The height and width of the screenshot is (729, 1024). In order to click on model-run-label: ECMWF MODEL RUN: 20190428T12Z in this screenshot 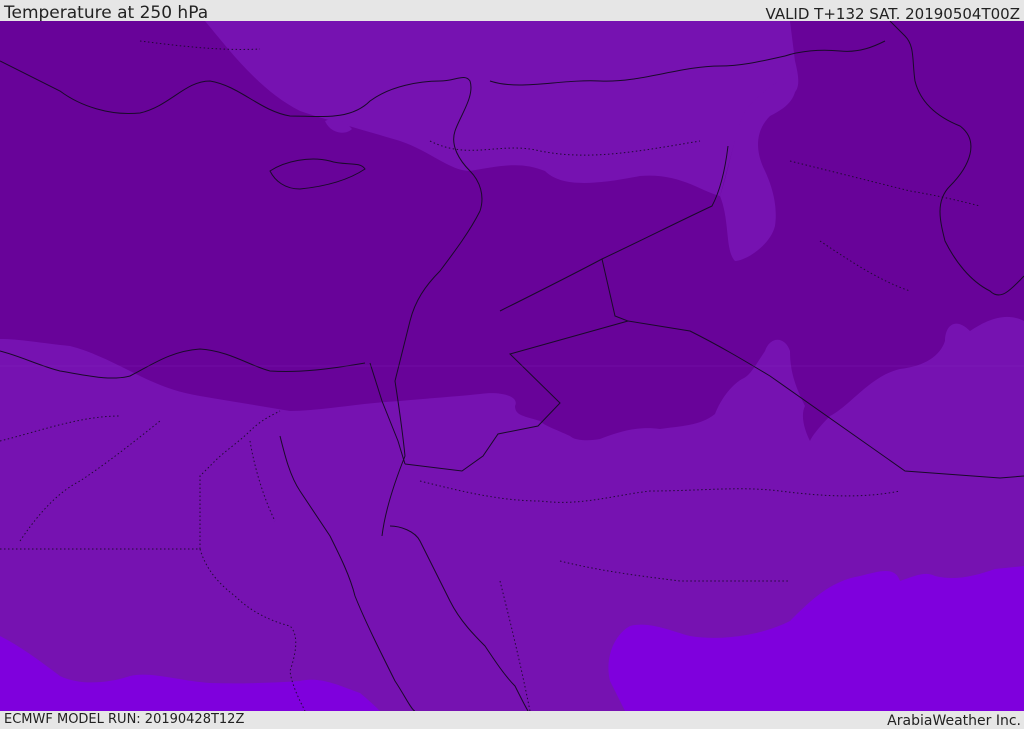, I will do `click(124, 719)`.